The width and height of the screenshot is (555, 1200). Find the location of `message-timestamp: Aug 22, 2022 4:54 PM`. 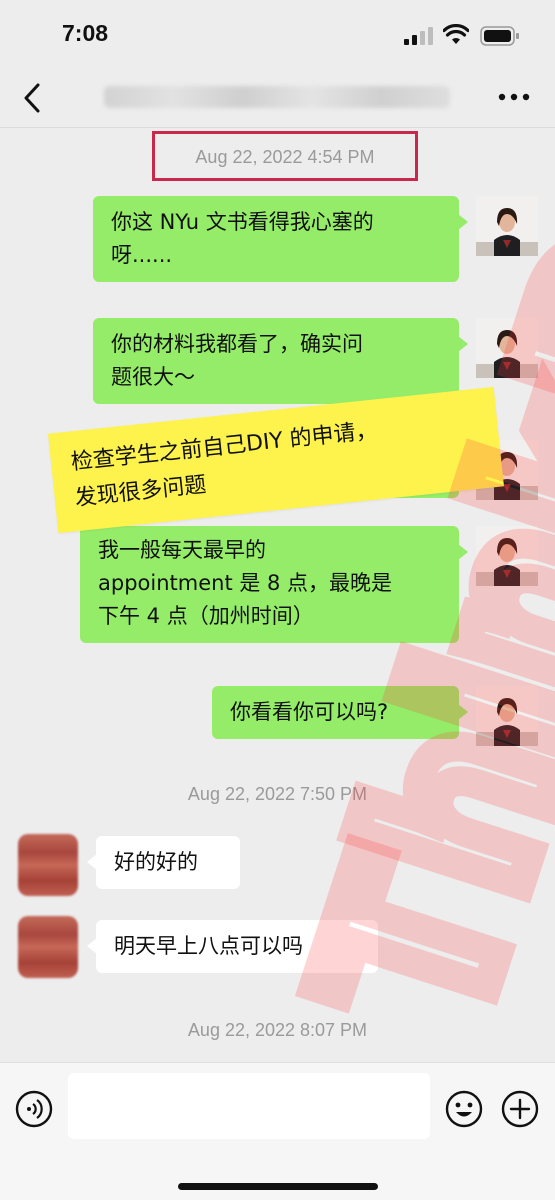

message-timestamp: Aug 22, 2022 4:54 PM is located at coordinates (285, 156).